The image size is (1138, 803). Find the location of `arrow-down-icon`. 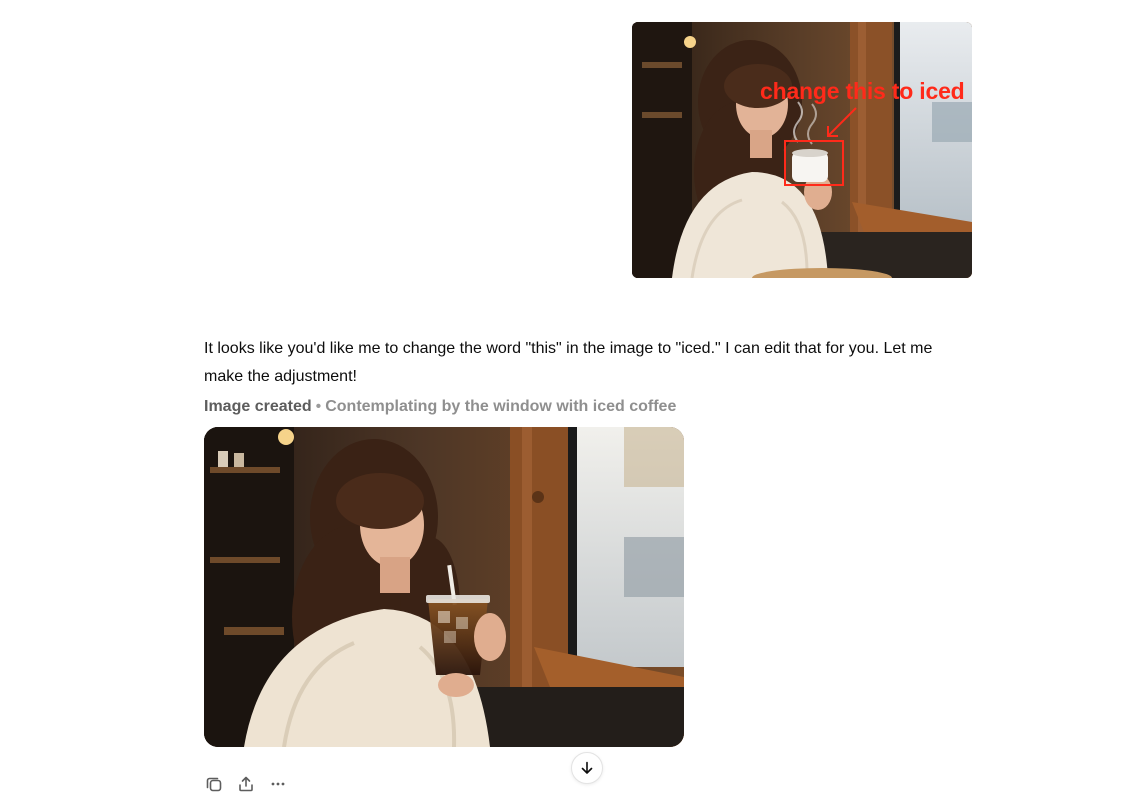

arrow-down-icon is located at coordinates (587, 767).